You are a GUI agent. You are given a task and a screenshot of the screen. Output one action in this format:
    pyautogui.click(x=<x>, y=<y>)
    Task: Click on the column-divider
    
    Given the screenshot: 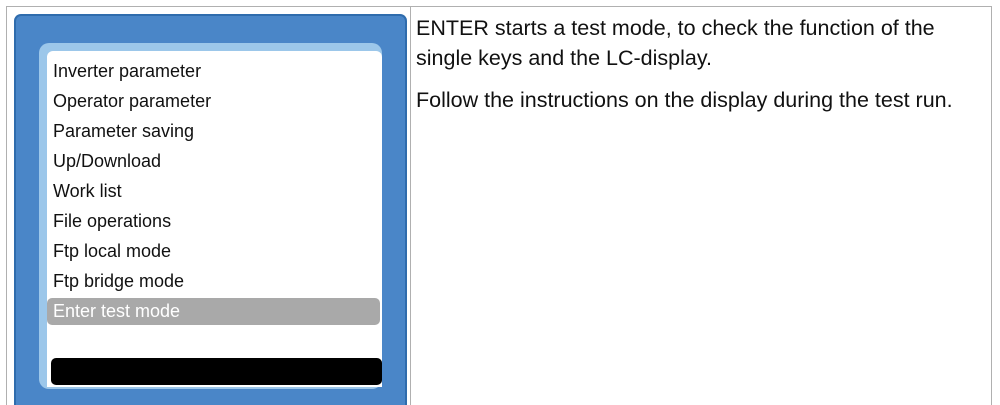 What is the action you would take?
    pyautogui.click(x=410, y=205)
    